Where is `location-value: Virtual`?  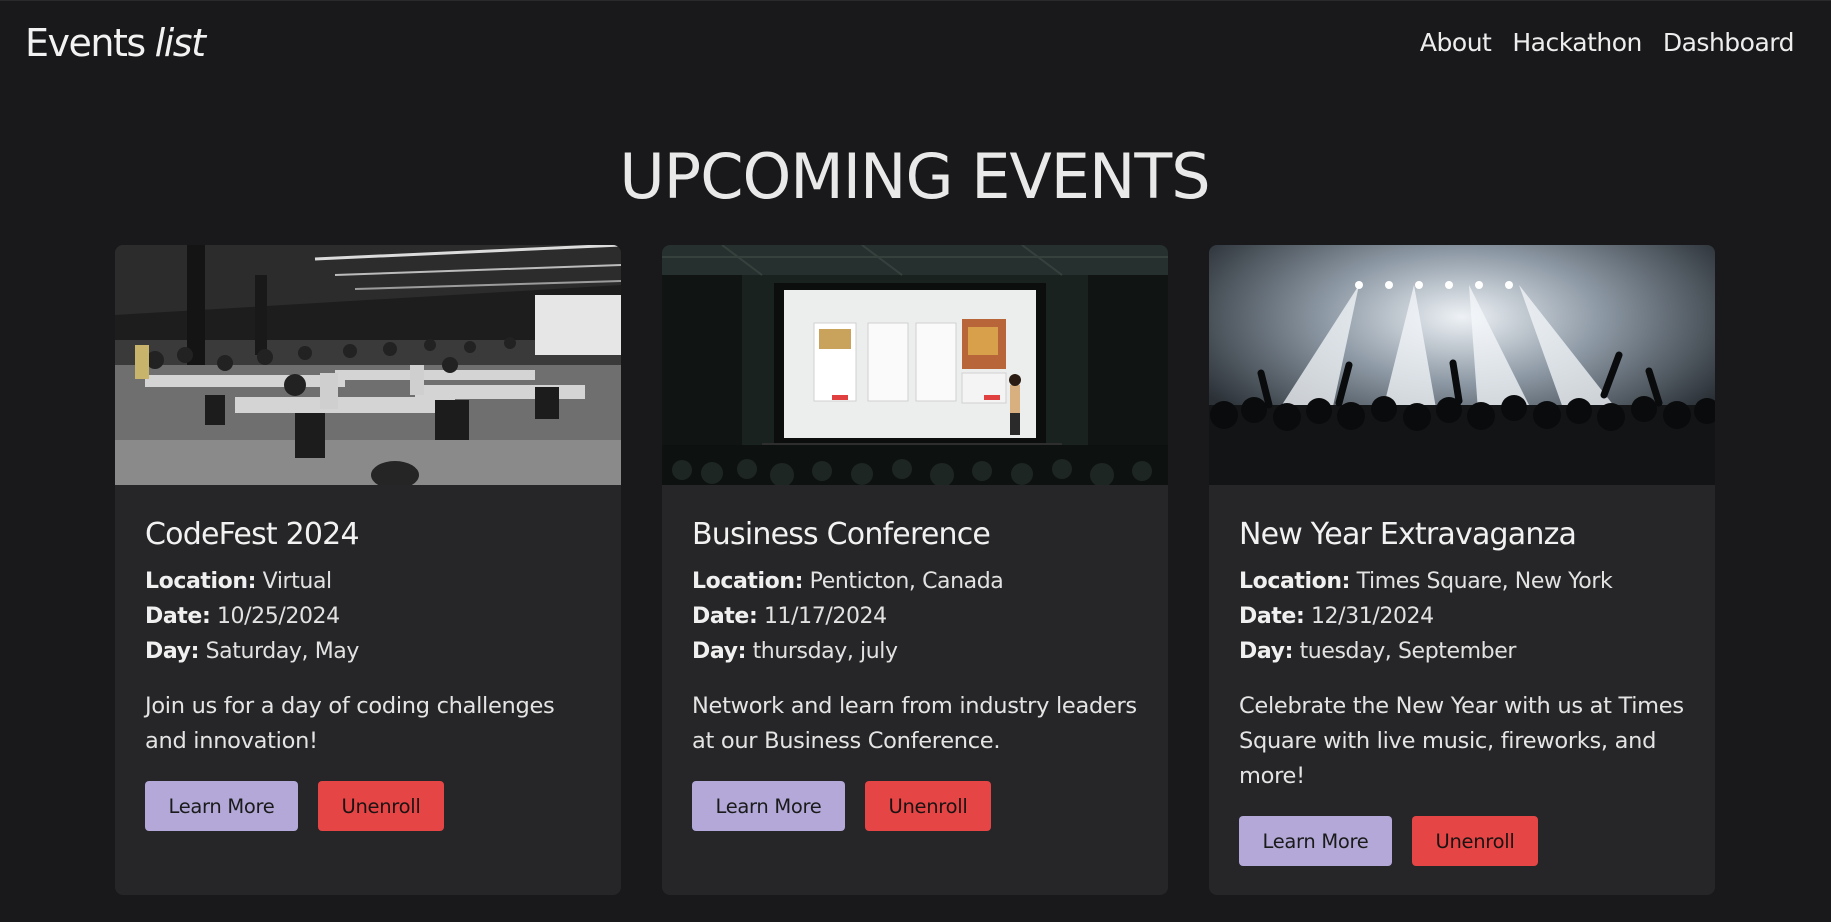 location-value: Virtual is located at coordinates (297, 581).